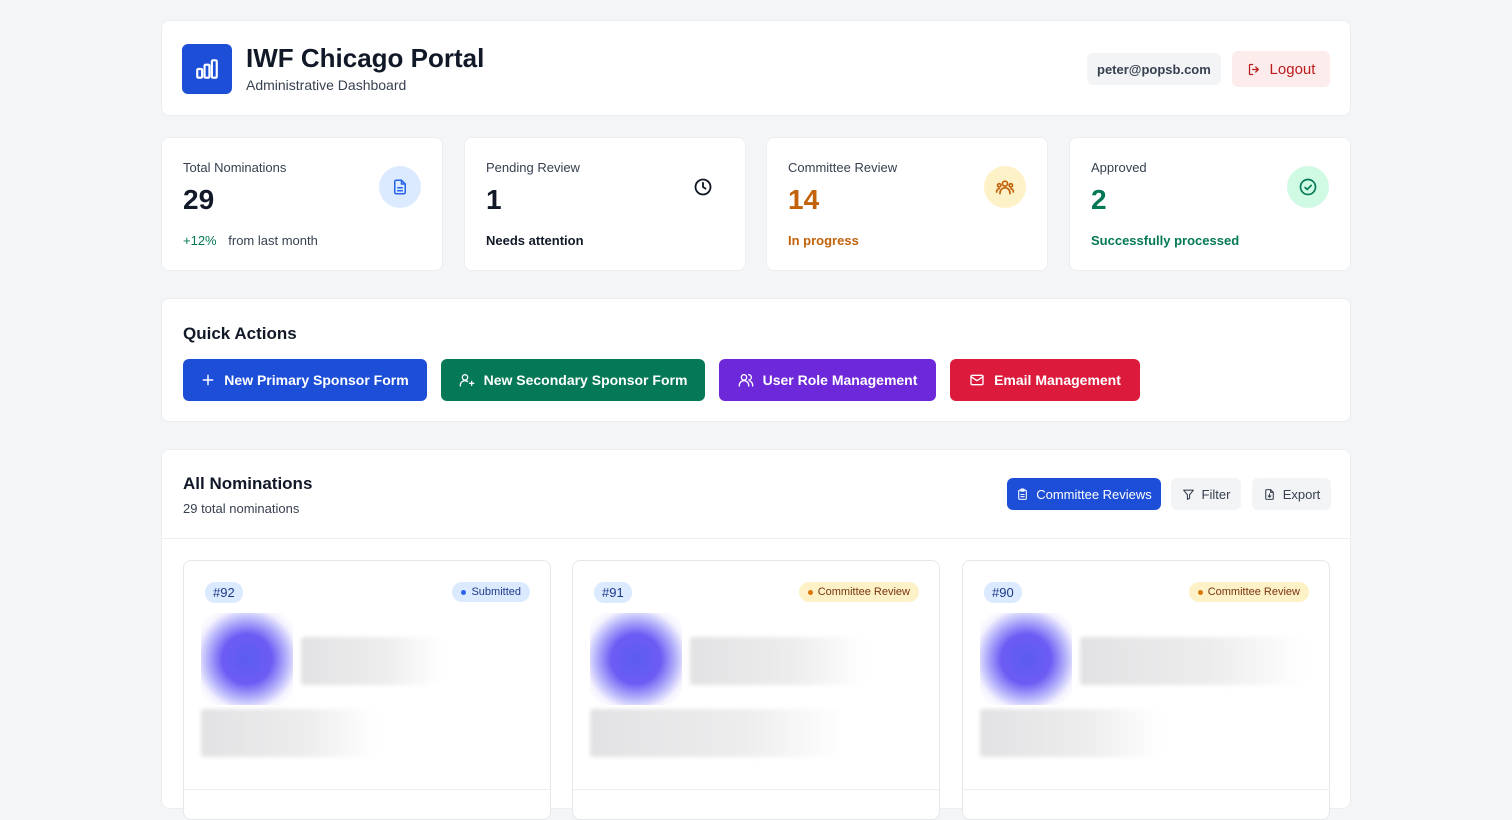 The image size is (1512, 820). Describe the element at coordinates (1057, 380) in the screenshot. I see `button-label: Email Management` at that location.